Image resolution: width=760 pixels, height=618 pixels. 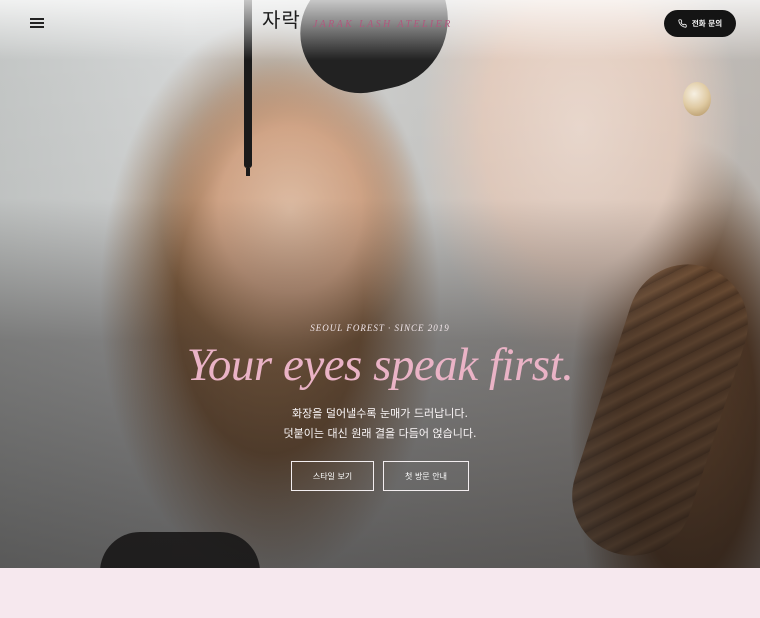 What do you see at coordinates (38, 23) in the screenshot?
I see `hamburger-menu-icon` at bounding box center [38, 23].